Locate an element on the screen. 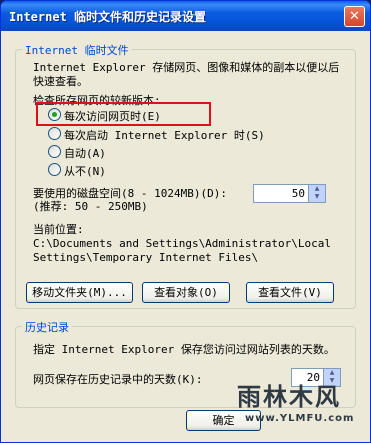 The height and width of the screenshot is (443, 371). watermark-logo: 雨林木风 www.YLMFU.com is located at coordinates (299, 405).